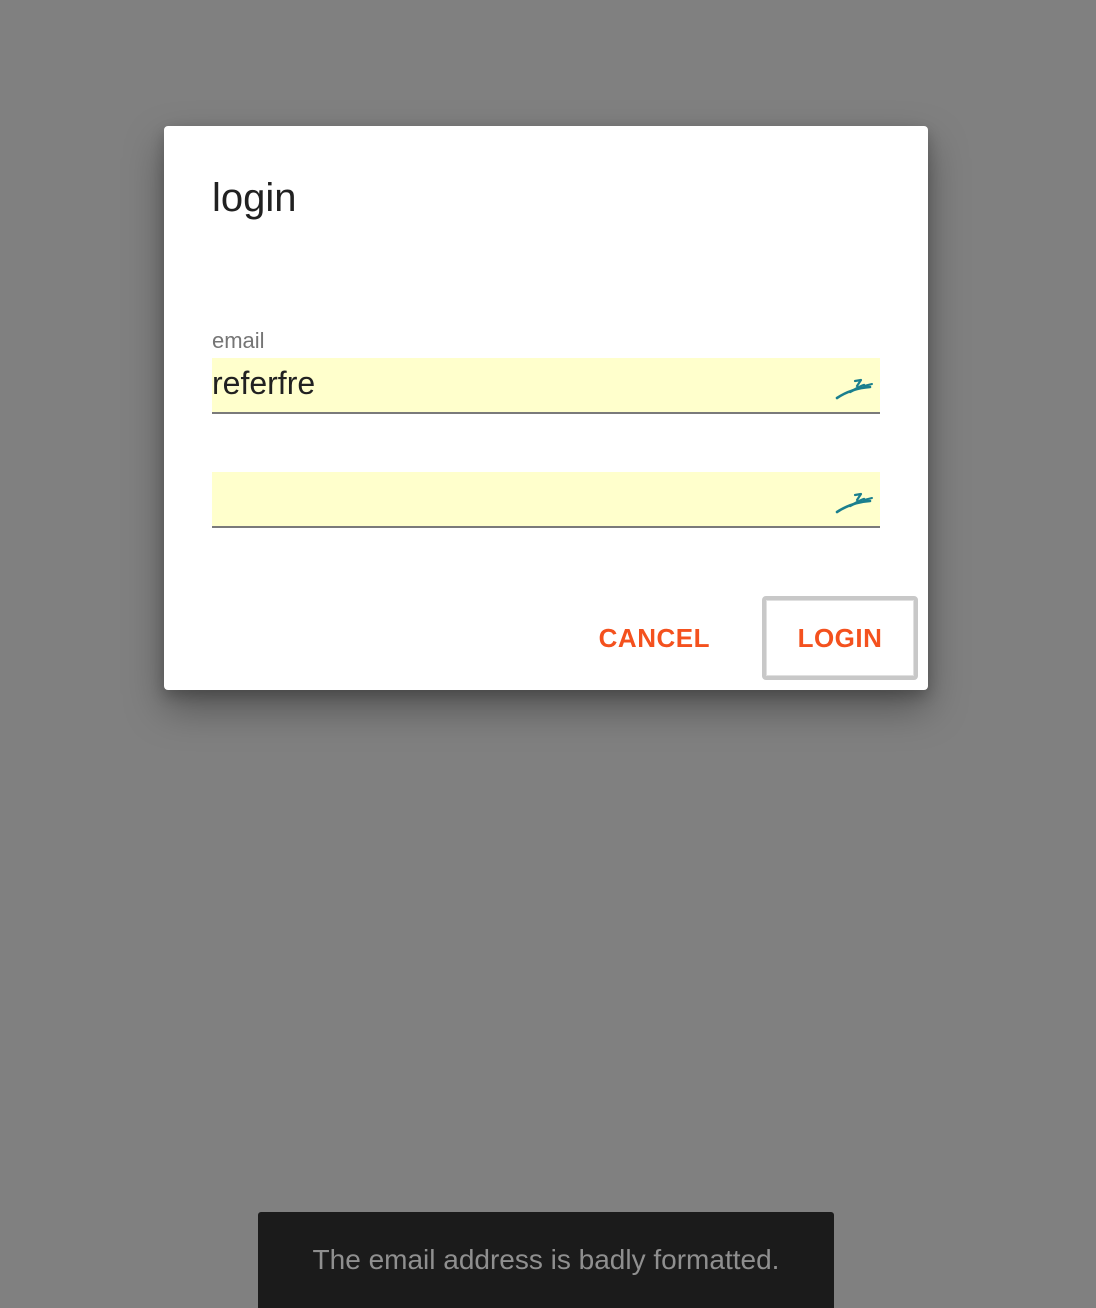 The image size is (1096, 1308). I want to click on dialog-actions: CANCEL LOGIN, so click(753, 638).